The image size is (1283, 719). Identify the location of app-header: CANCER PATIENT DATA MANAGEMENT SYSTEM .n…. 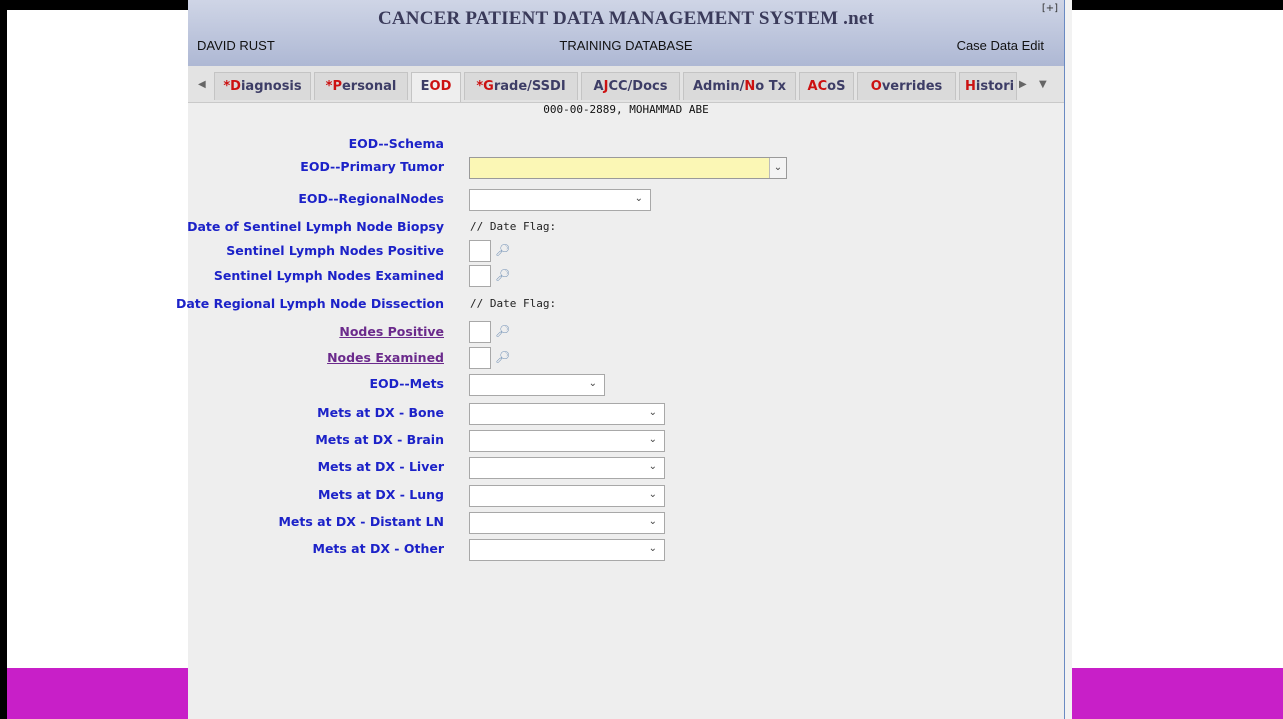
(626, 33).